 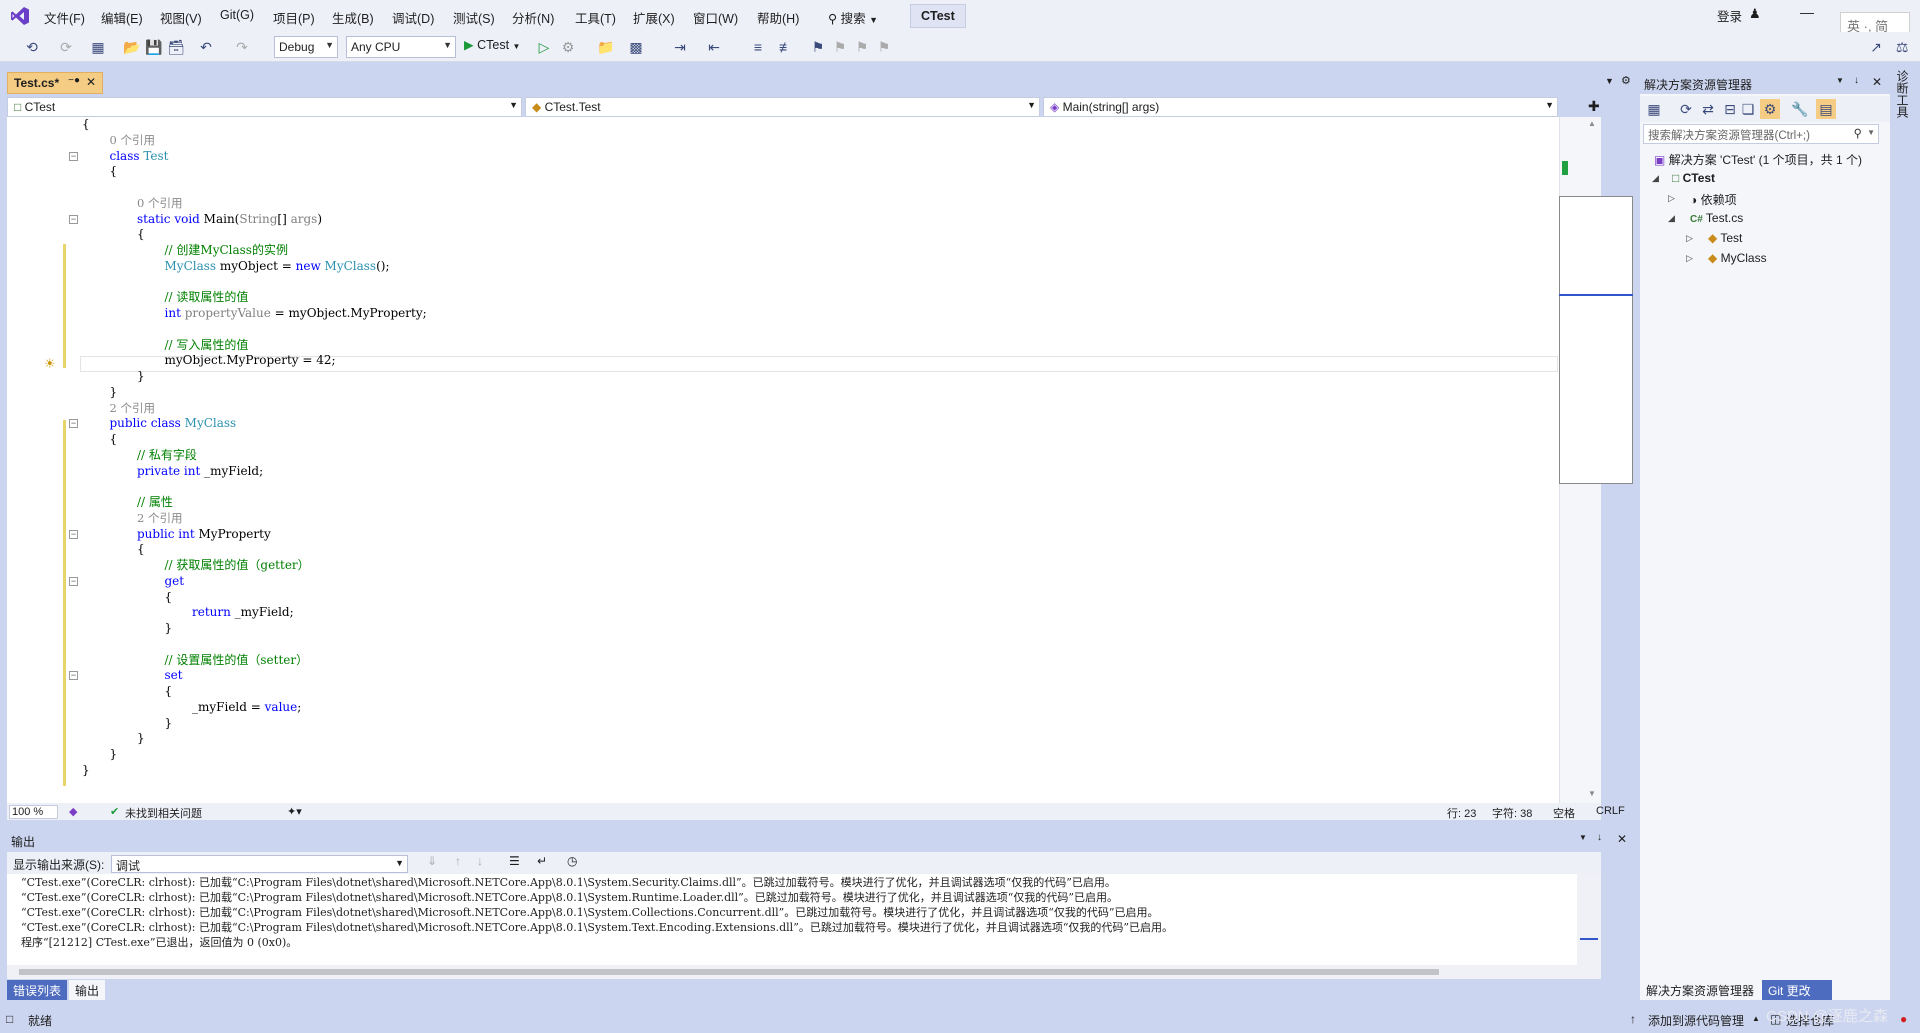 I want to click on show-all-files-icon: ❏, so click(x=1748, y=109).